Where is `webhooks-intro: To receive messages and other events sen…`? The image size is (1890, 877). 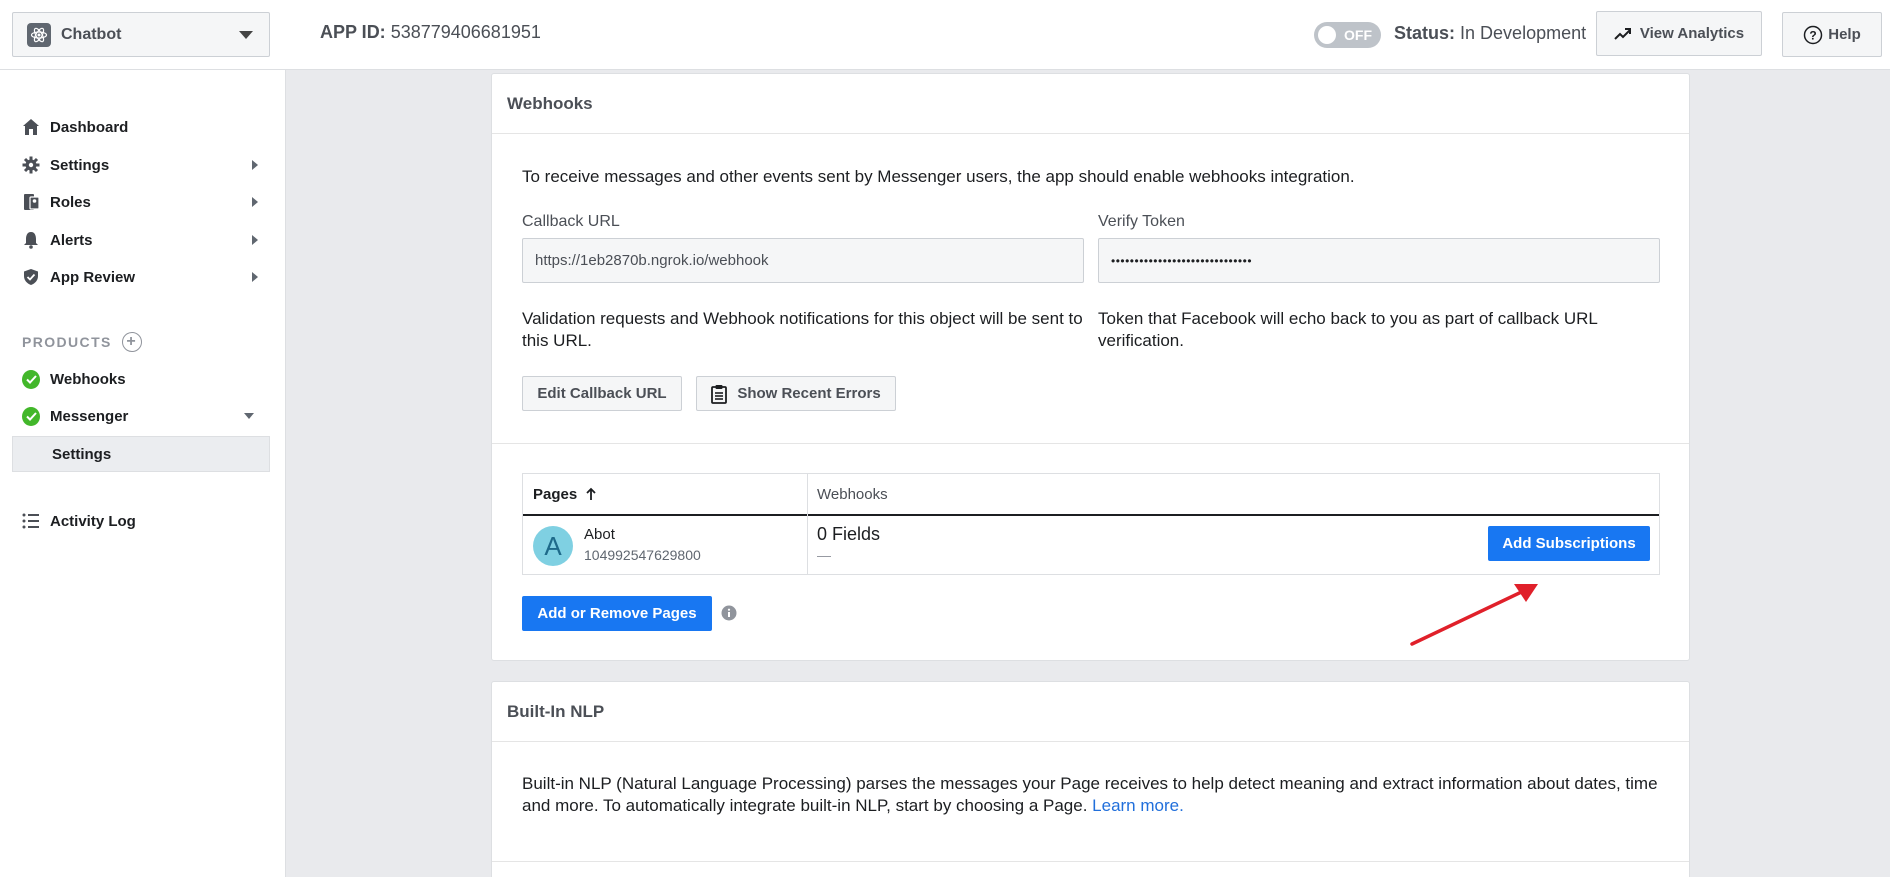 webhooks-intro: To receive messages and other events sen… is located at coordinates (938, 176).